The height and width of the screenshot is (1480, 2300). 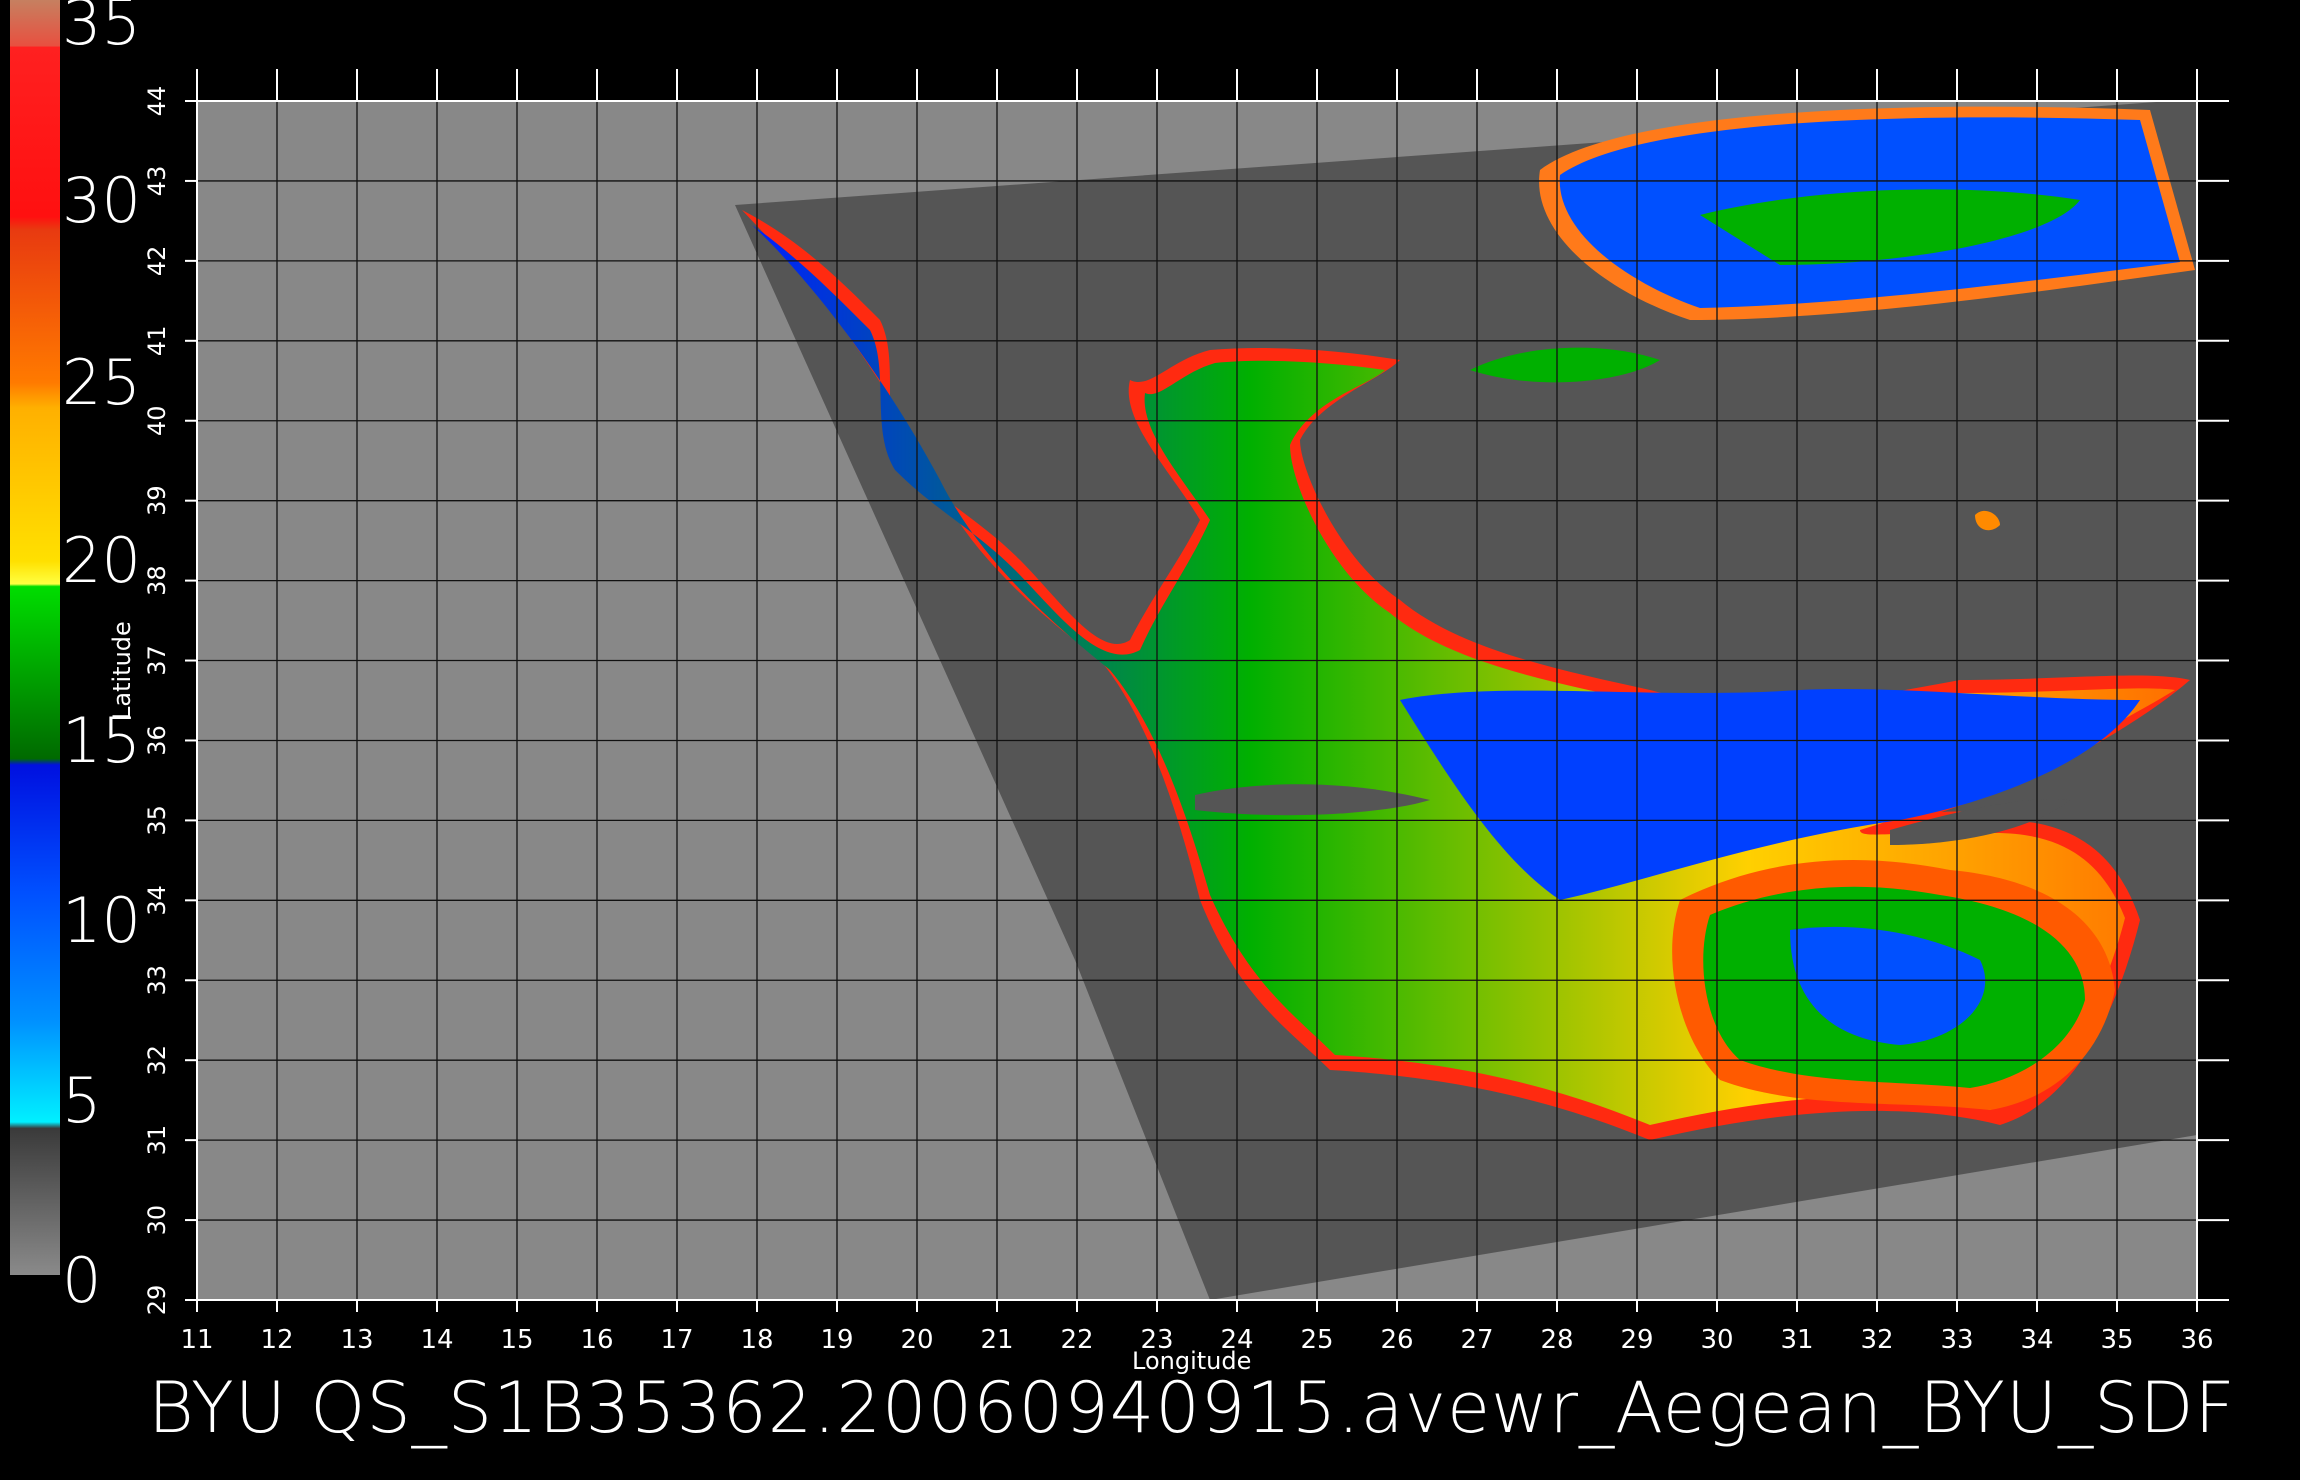 What do you see at coordinates (157, 420) in the screenshot?
I see `y-tick-label: 40` at bounding box center [157, 420].